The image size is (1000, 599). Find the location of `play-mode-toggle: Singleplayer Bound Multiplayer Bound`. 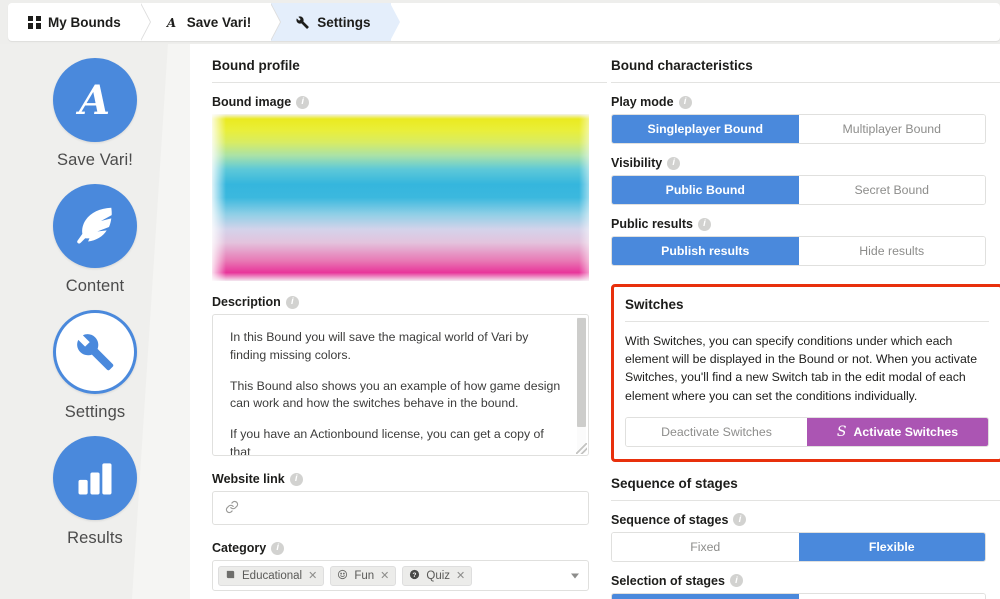

play-mode-toggle: Singleplayer Bound Multiplayer Bound is located at coordinates (798, 129).